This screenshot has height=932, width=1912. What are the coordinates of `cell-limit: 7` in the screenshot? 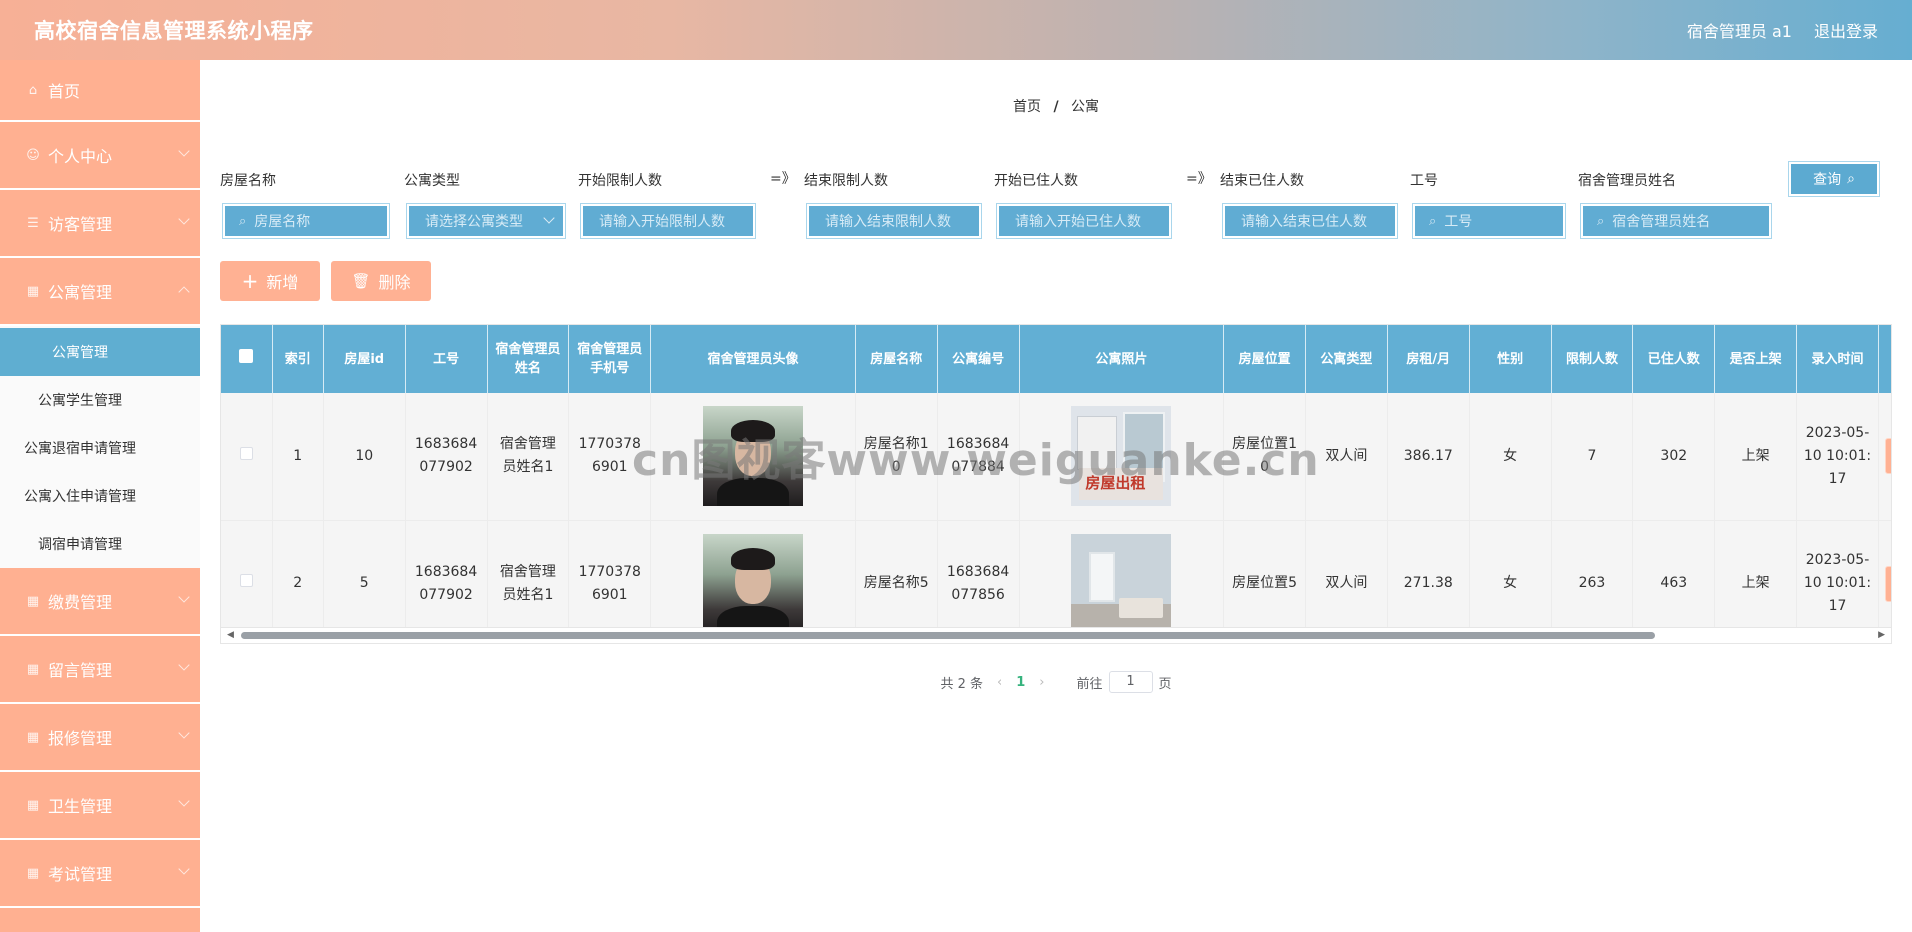 It's located at (1592, 457).